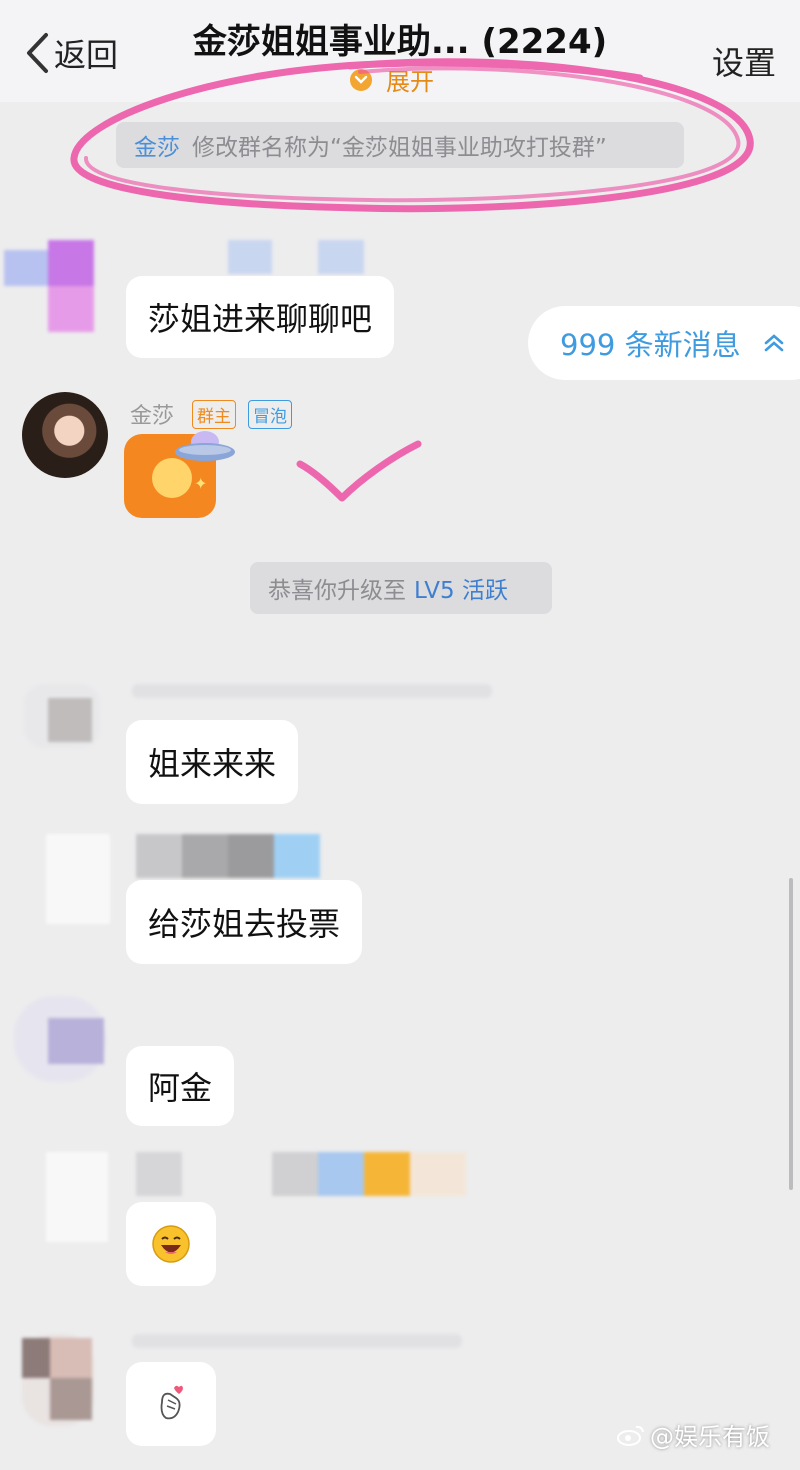 The height and width of the screenshot is (1470, 800). Describe the element at coordinates (180, 1086) in the screenshot. I see `message-bubble: 阿金` at that location.